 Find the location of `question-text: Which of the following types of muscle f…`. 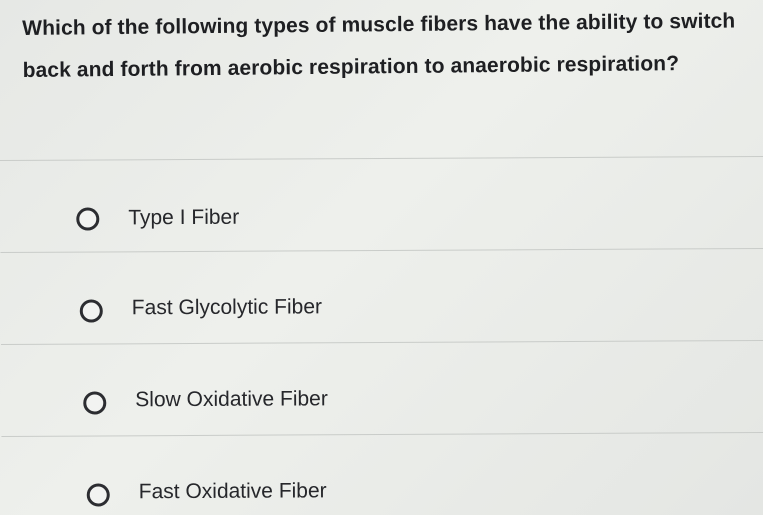

question-text: Which of the following types of muscle f… is located at coordinates (379, 45).